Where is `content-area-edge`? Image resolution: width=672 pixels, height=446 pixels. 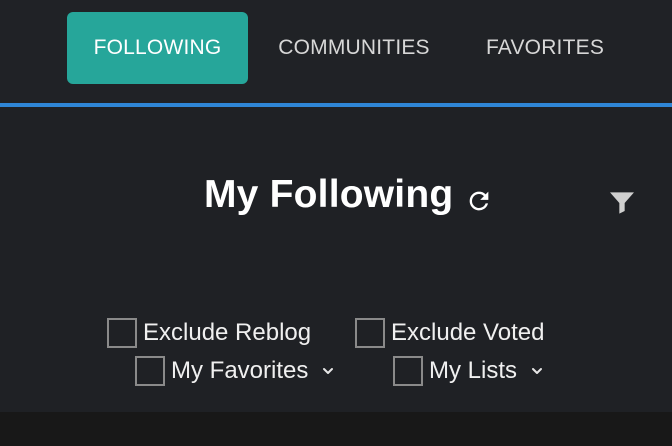
content-area-edge is located at coordinates (336, 429).